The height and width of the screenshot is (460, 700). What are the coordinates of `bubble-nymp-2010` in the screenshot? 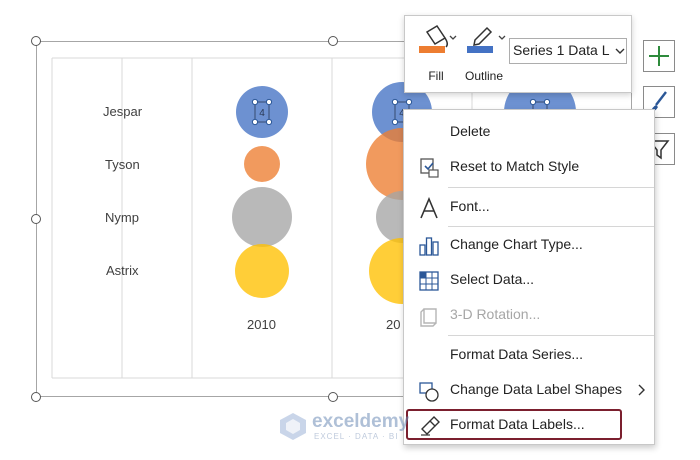 It's located at (262, 217).